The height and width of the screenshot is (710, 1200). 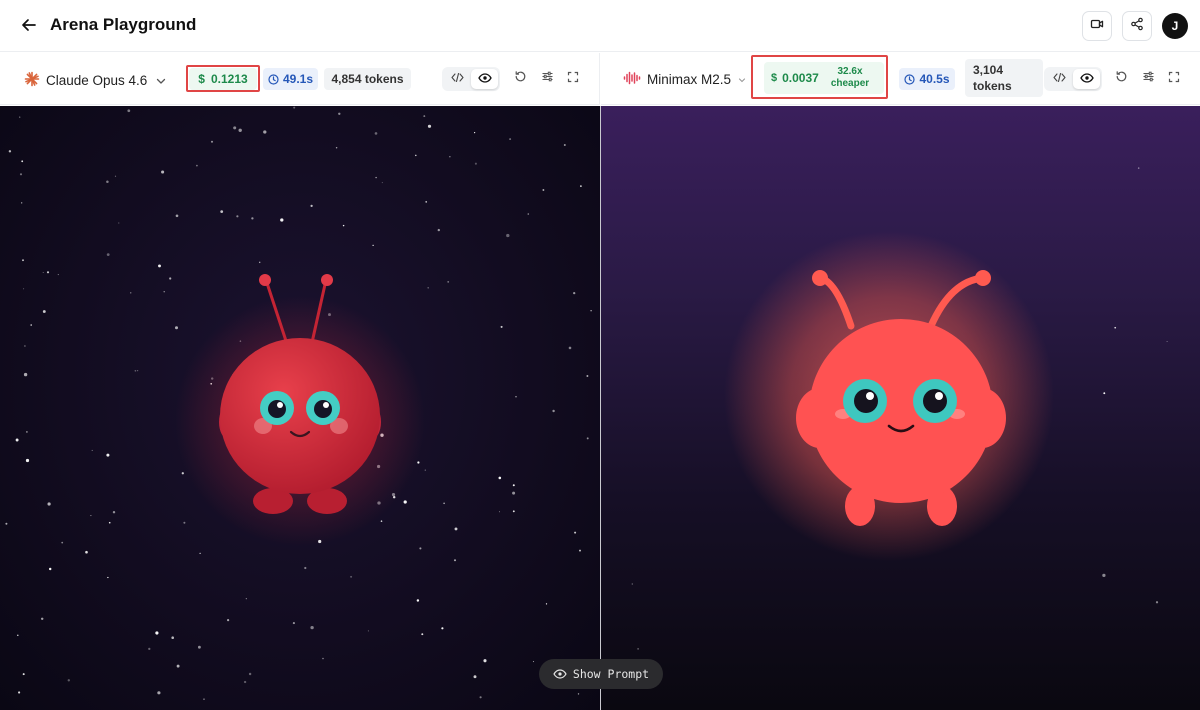 What do you see at coordinates (29, 25) in the screenshot?
I see `back-arrow-icon` at bounding box center [29, 25].